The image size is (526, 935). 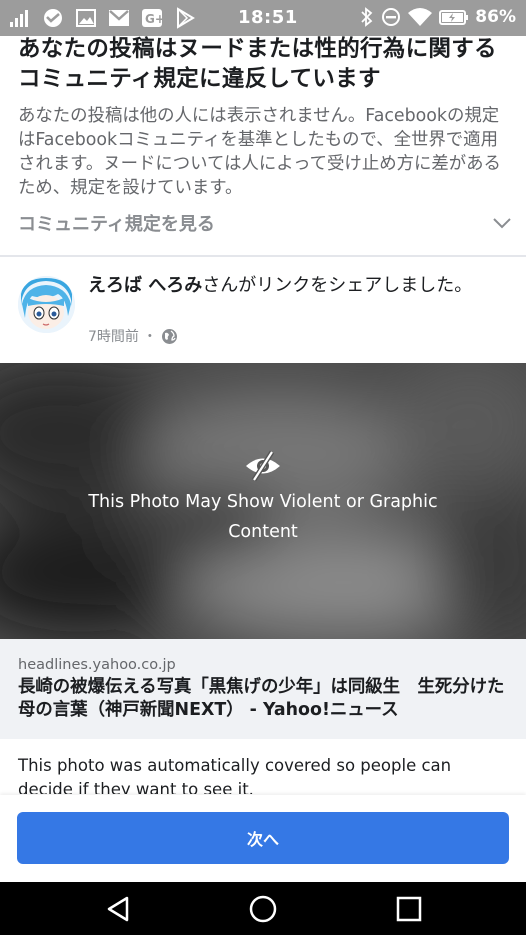 I want to click on avatar, so click(x=46, y=304).